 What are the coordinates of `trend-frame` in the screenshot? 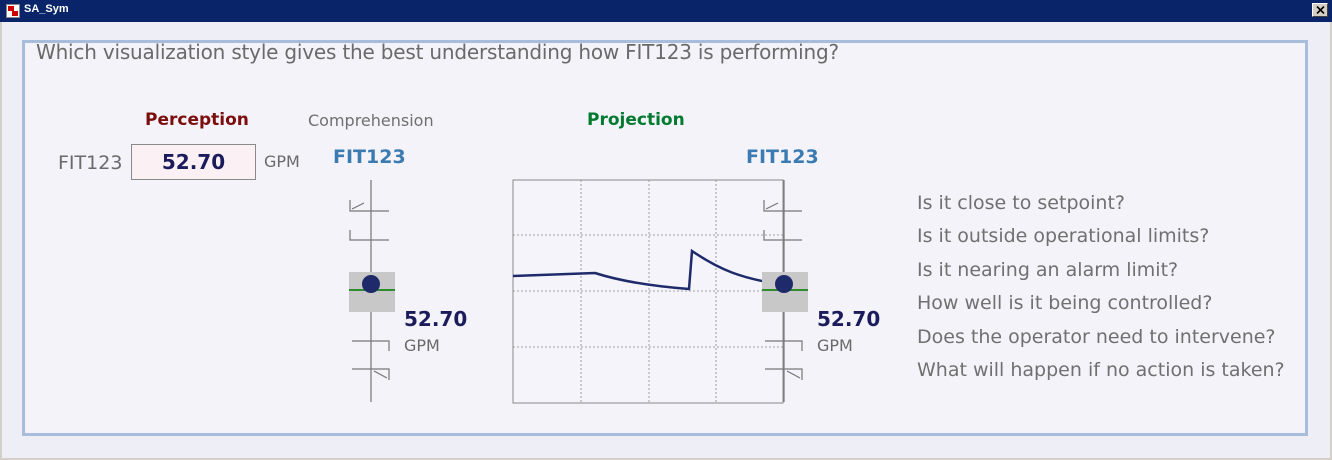 It's located at (648, 291).